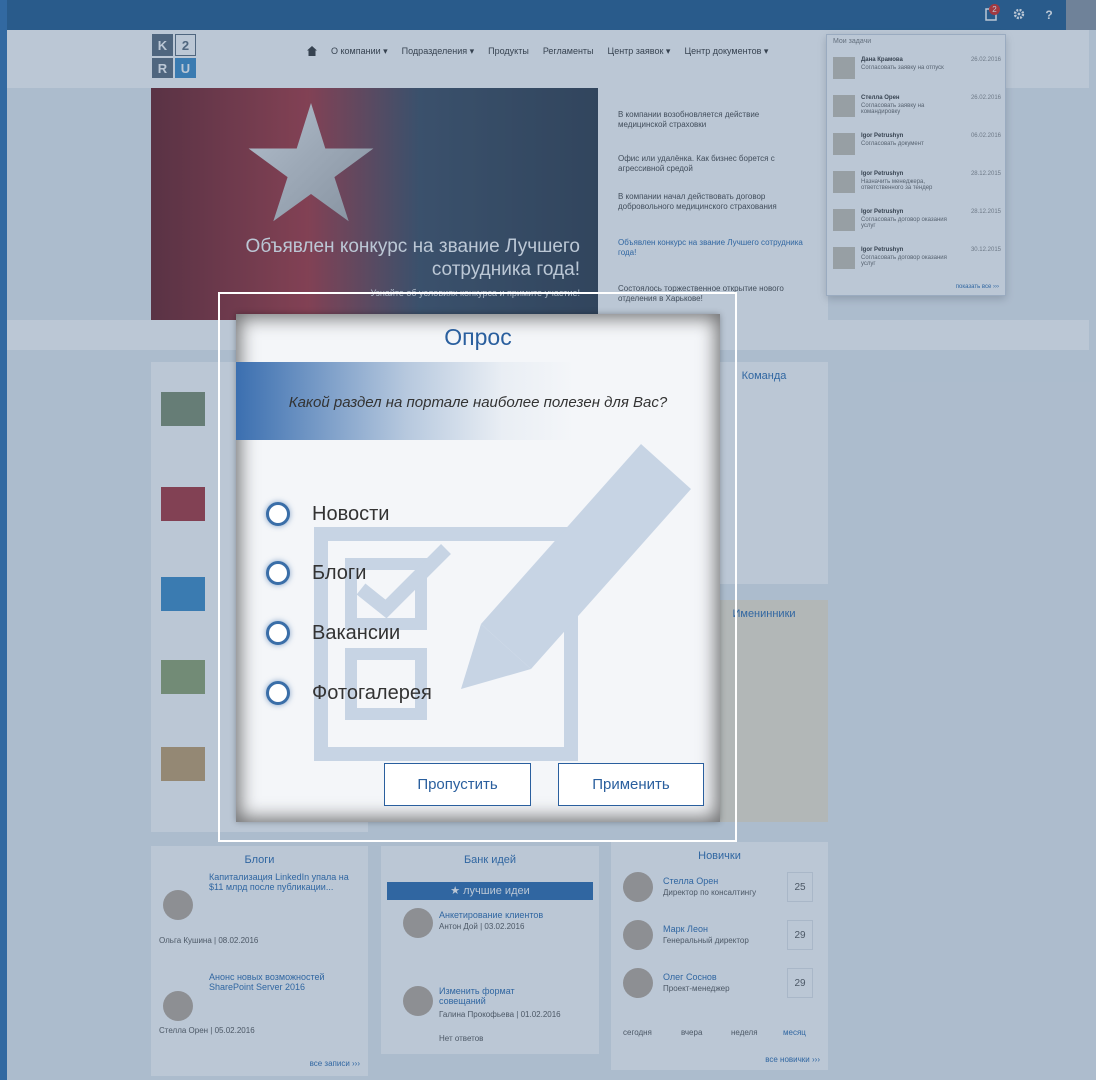 This screenshot has width=1096, height=1080. I want to click on apply-button: Применить, so click(631, 784).